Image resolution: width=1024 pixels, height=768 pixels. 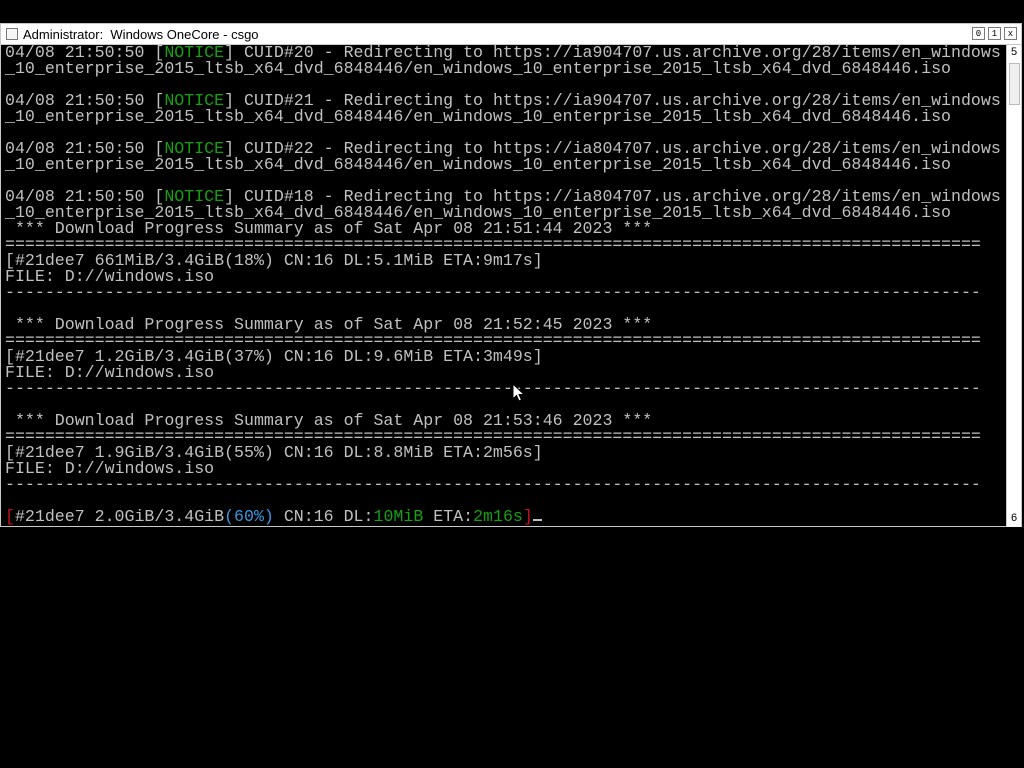 I want to click on text-cursor, so click(x=537, y=520).